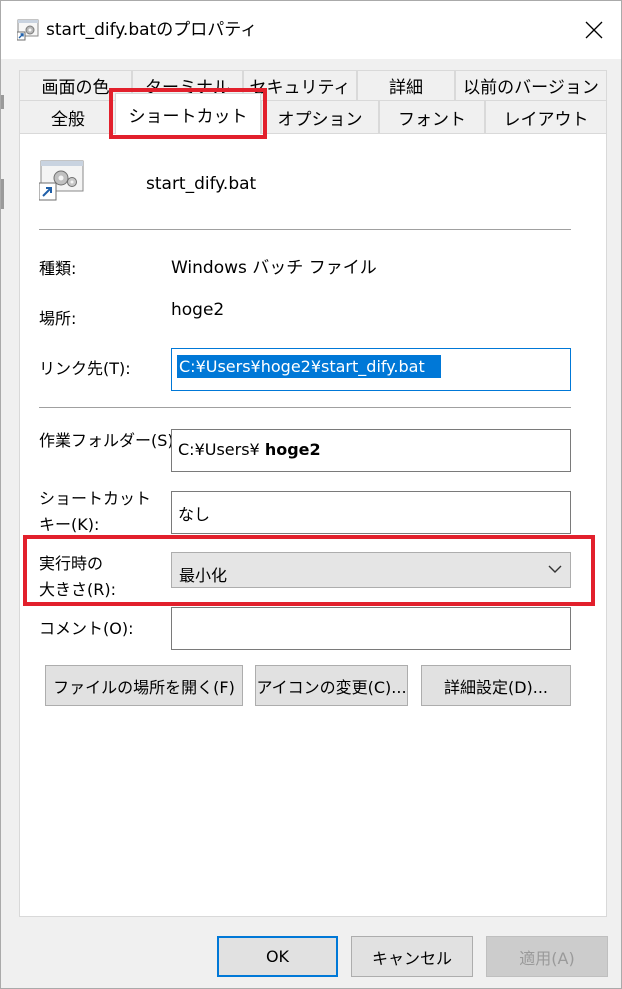 The width and height of the screenshot is (622, 989). Describe the element at coordinates (412, 956) in the screenshot. I see `cancel-button: キャンセル` at that location.